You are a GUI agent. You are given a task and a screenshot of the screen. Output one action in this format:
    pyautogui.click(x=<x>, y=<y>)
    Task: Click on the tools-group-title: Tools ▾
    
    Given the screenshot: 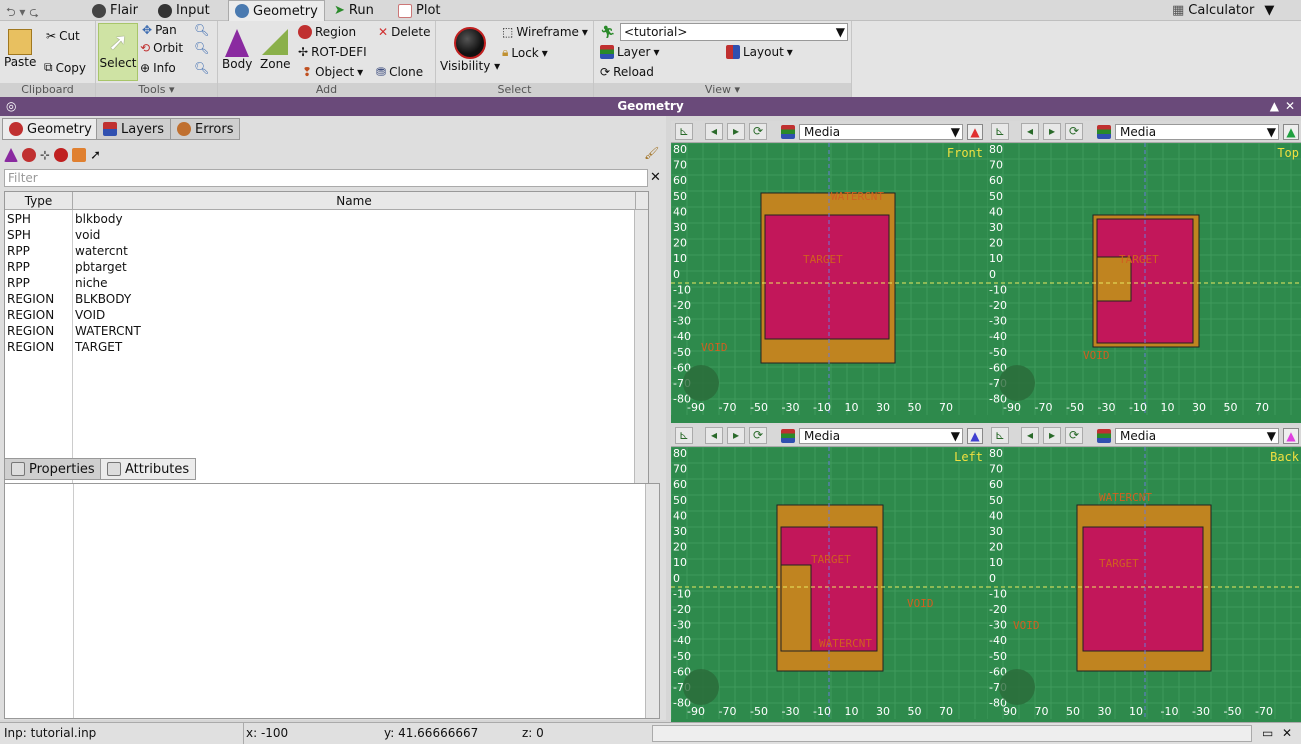 What is the action you would take?
    pyautogui.click(x=156, y=90)
    